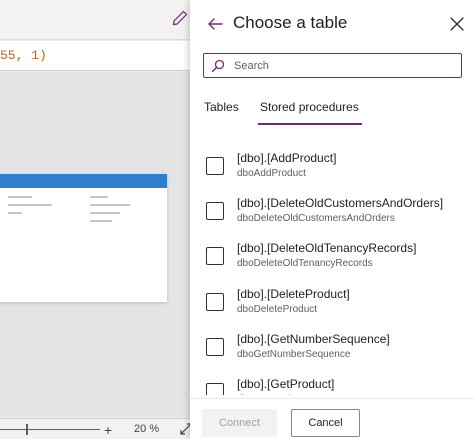  Describe the element at coordinates (340, 203) in the screenshot. I see `item-name: [dbo].[DeleteOldCustomersAndOrders]` at that location.